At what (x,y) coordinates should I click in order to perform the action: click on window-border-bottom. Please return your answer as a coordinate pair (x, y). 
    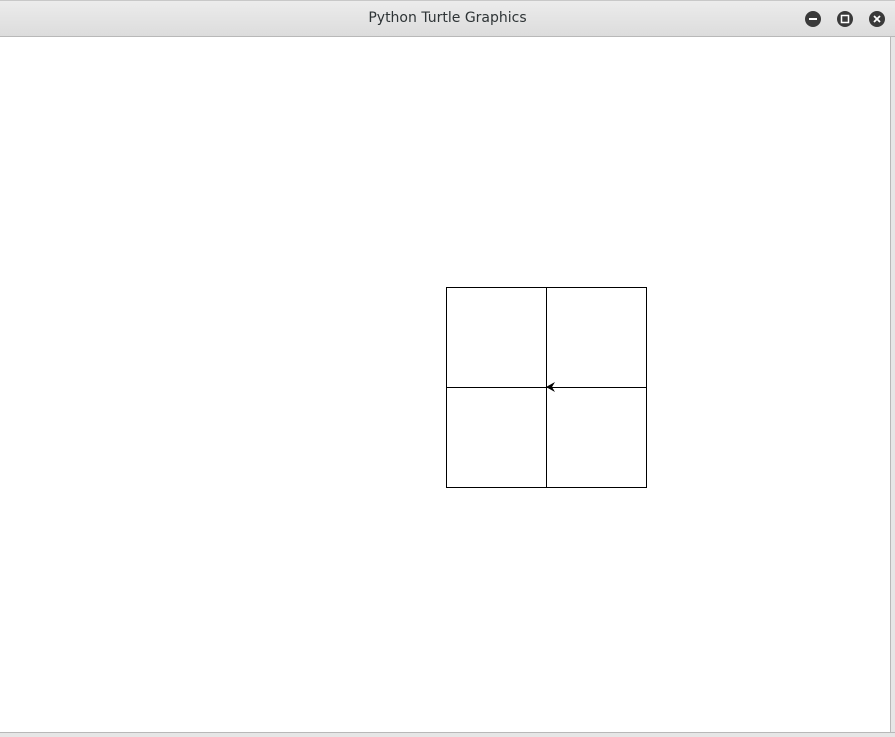
    Looking at the image, I should click on (447, 734).